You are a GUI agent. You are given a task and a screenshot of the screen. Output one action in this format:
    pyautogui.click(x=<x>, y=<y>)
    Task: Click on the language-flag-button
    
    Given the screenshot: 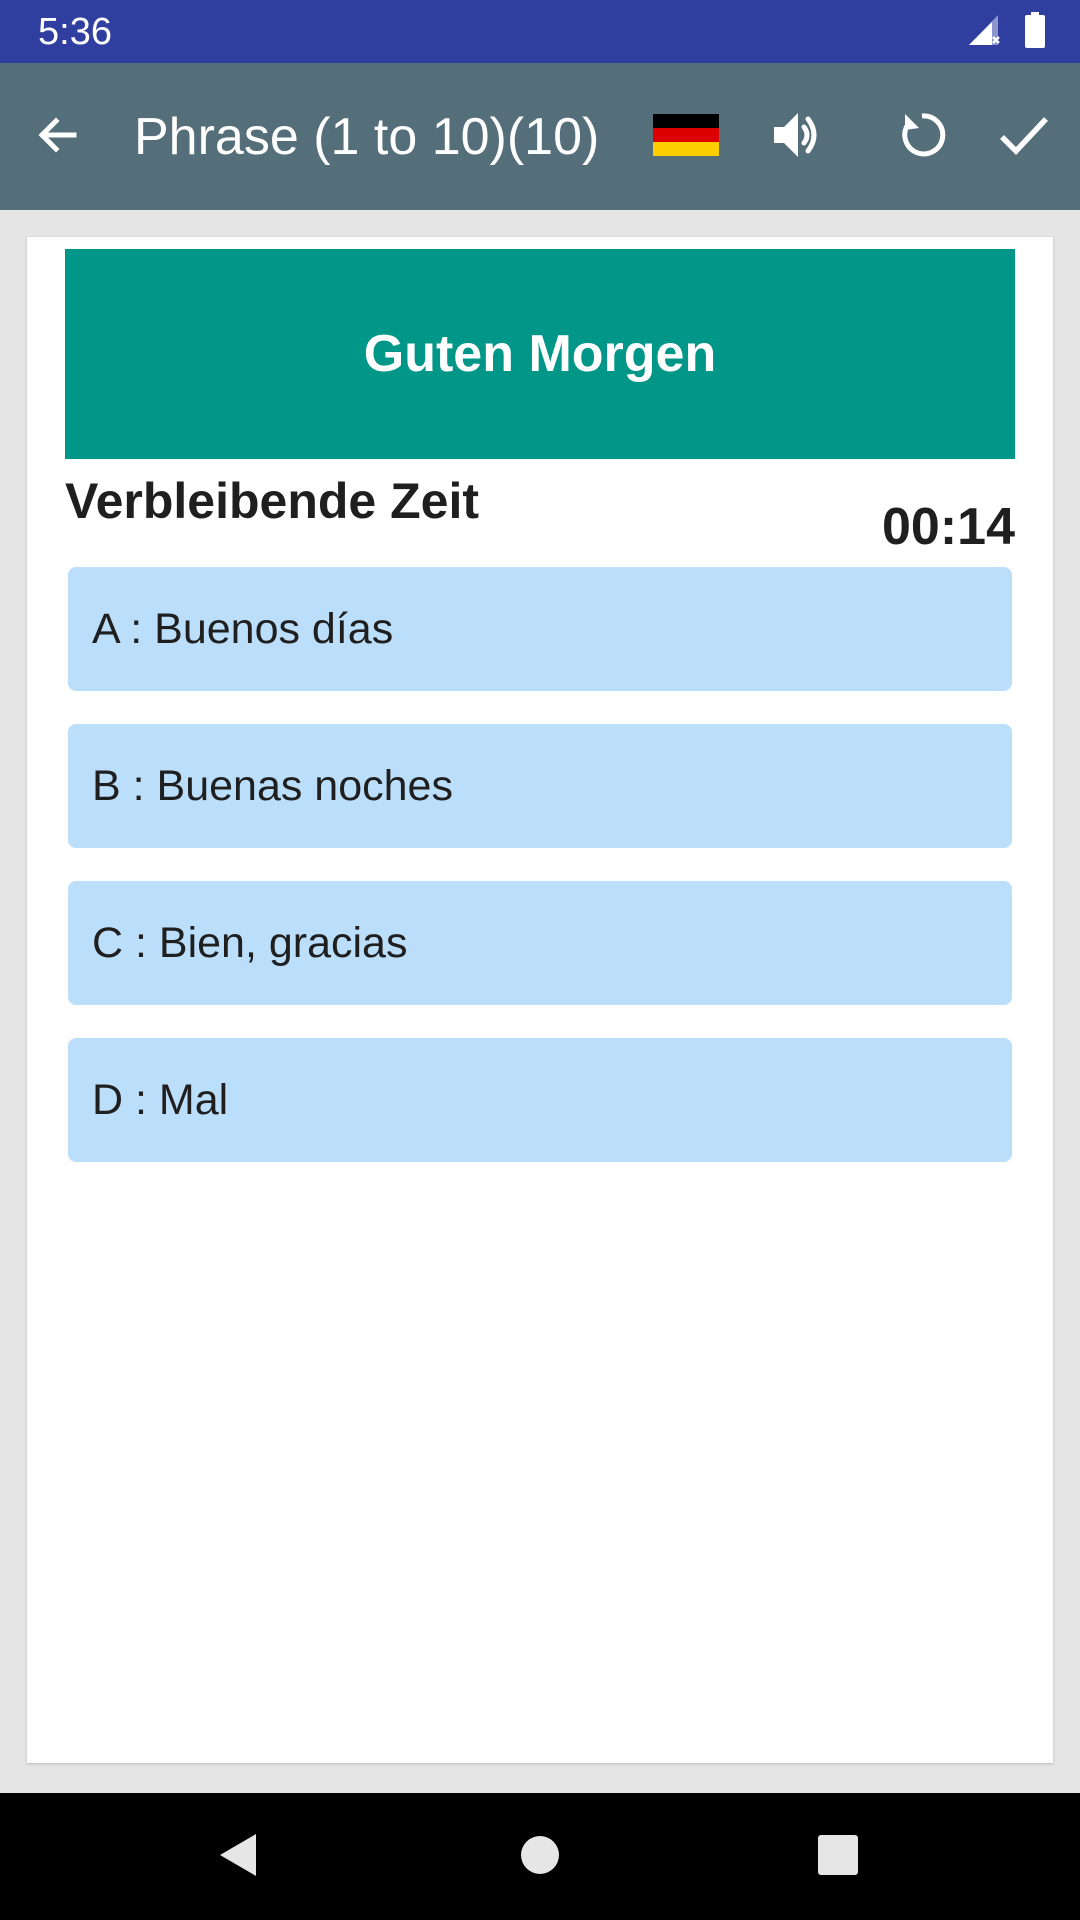 What is the action you would take?
    pyautogui.click(x=686, y=137)
    